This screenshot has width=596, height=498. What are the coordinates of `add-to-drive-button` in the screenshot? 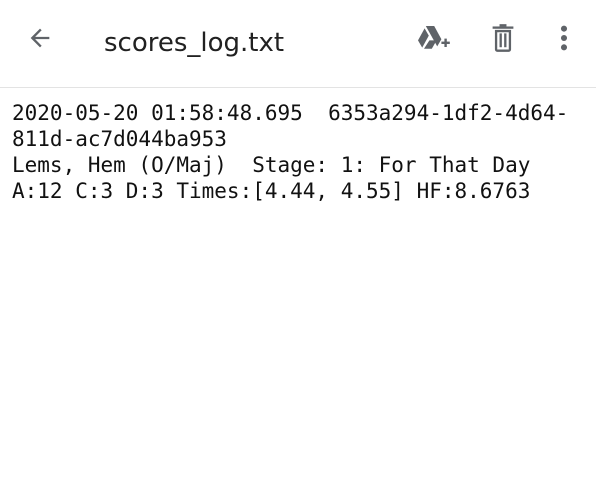 It's located at (433, 38).